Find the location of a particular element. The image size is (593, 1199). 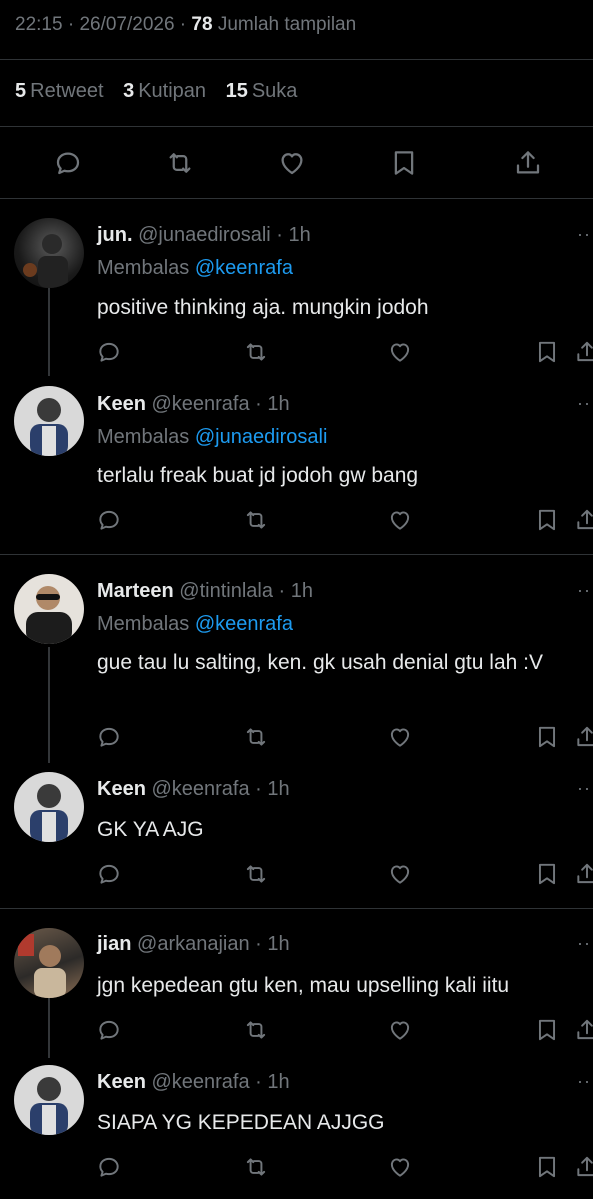

reply-header: jian @arkanajian · 1h is located at coordinates (193, 944).